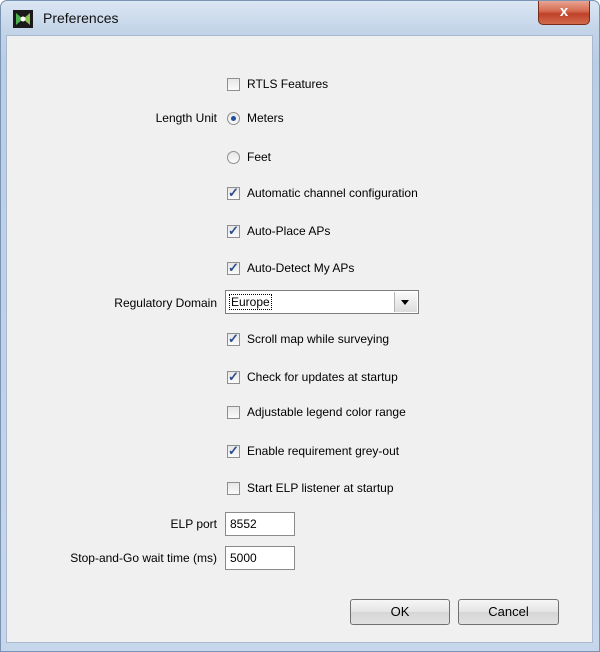 This screenshot has width=600, height=652. What do you see at coordinates (300, 268) in the screenshot?
I see `auto-detect-label: Auto-Detect My APs` at bounding box center [300, 268].